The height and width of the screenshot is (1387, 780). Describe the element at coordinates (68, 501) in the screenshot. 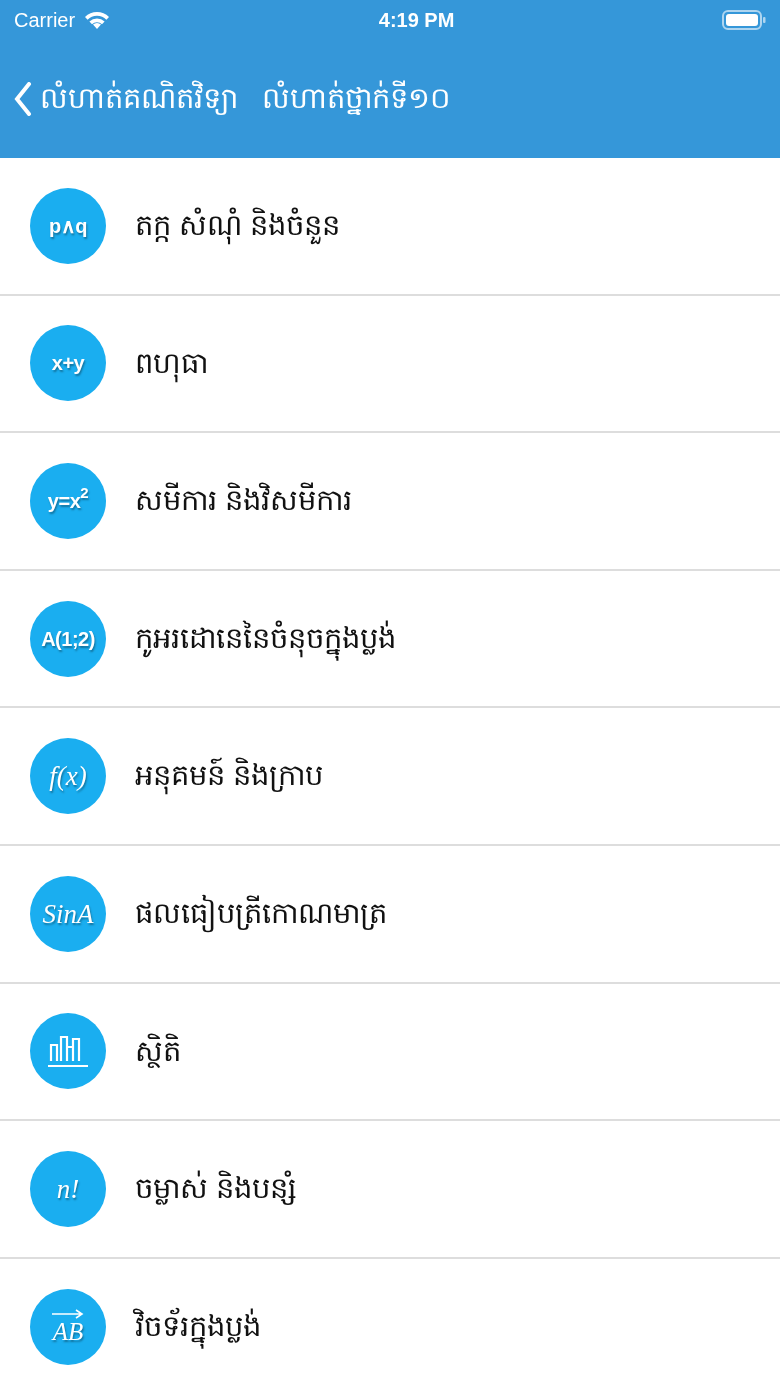

I see `topic-icon: y=x$^{2}$` at that location.